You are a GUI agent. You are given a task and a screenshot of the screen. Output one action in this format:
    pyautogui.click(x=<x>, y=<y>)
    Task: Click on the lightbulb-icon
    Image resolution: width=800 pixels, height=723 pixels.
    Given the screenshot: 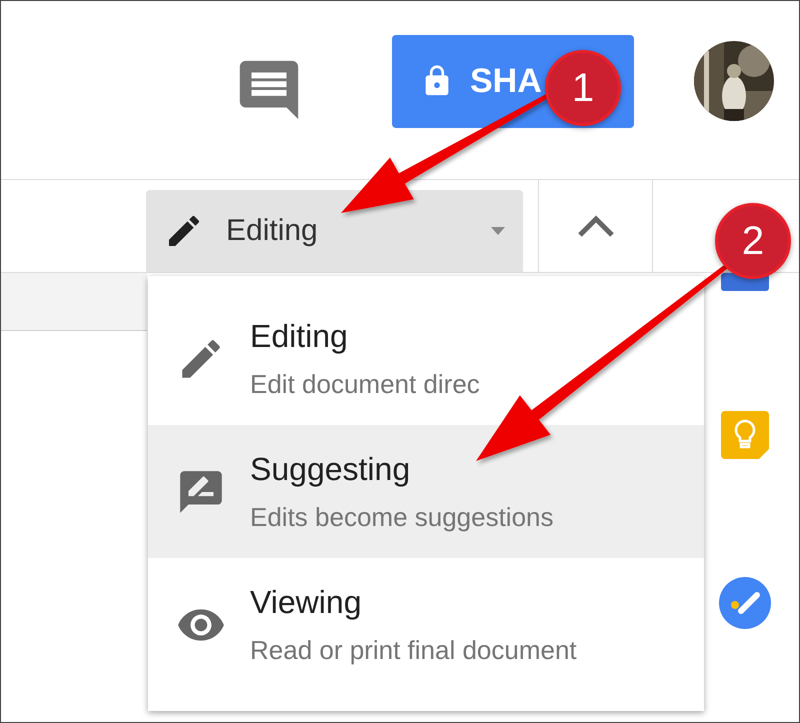 What is the action you would take?
    pyautogui.click(x=744, y=435)
    